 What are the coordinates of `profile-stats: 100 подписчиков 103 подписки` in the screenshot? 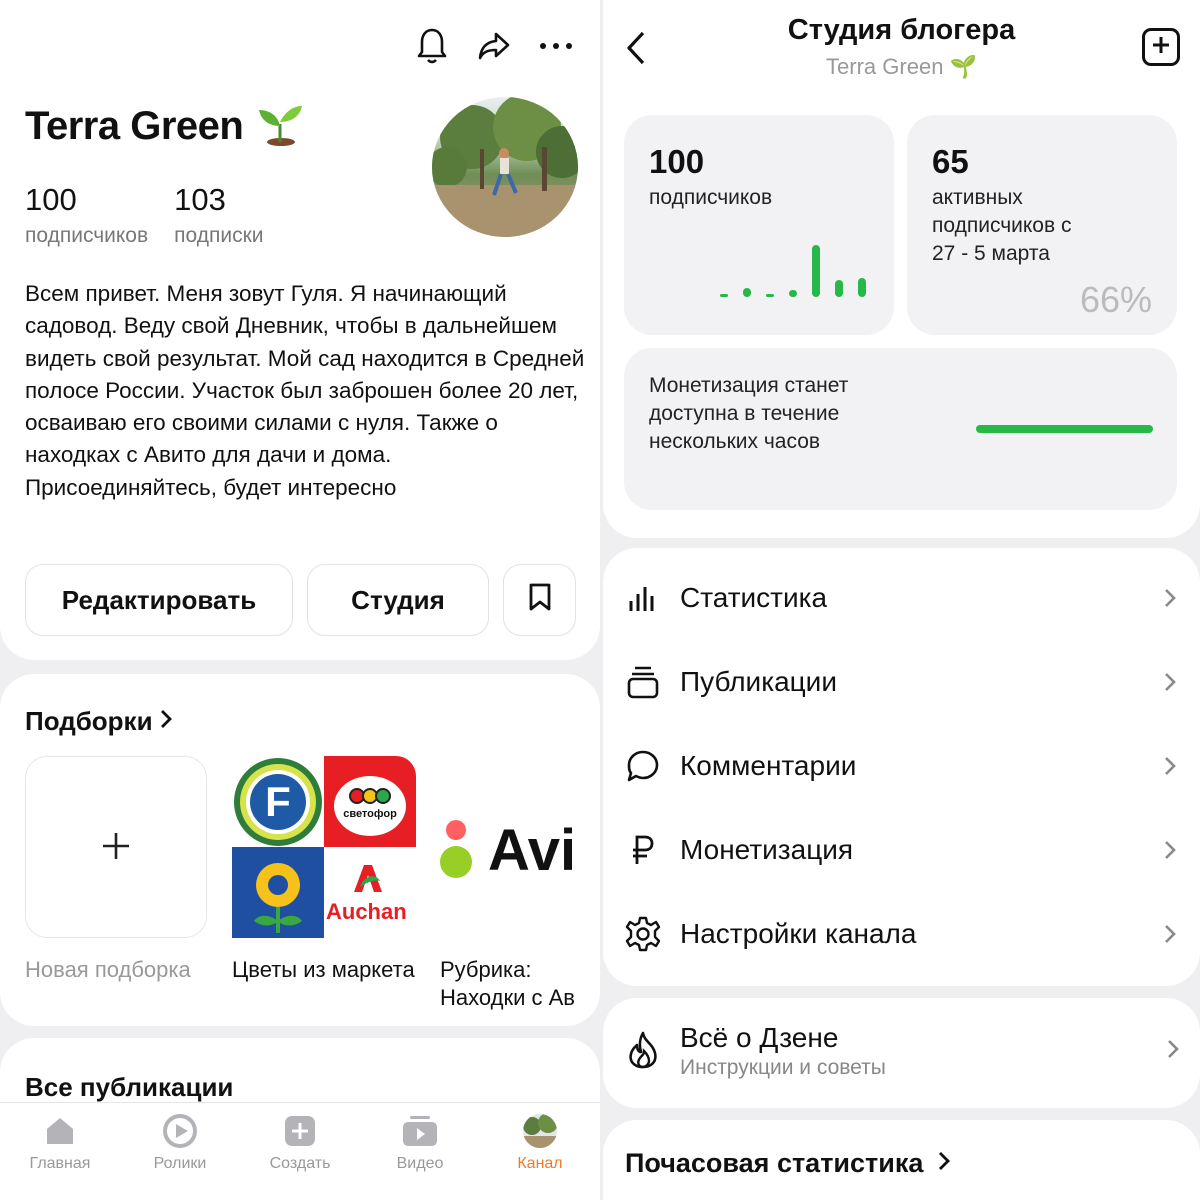 It's located at (144, 215).